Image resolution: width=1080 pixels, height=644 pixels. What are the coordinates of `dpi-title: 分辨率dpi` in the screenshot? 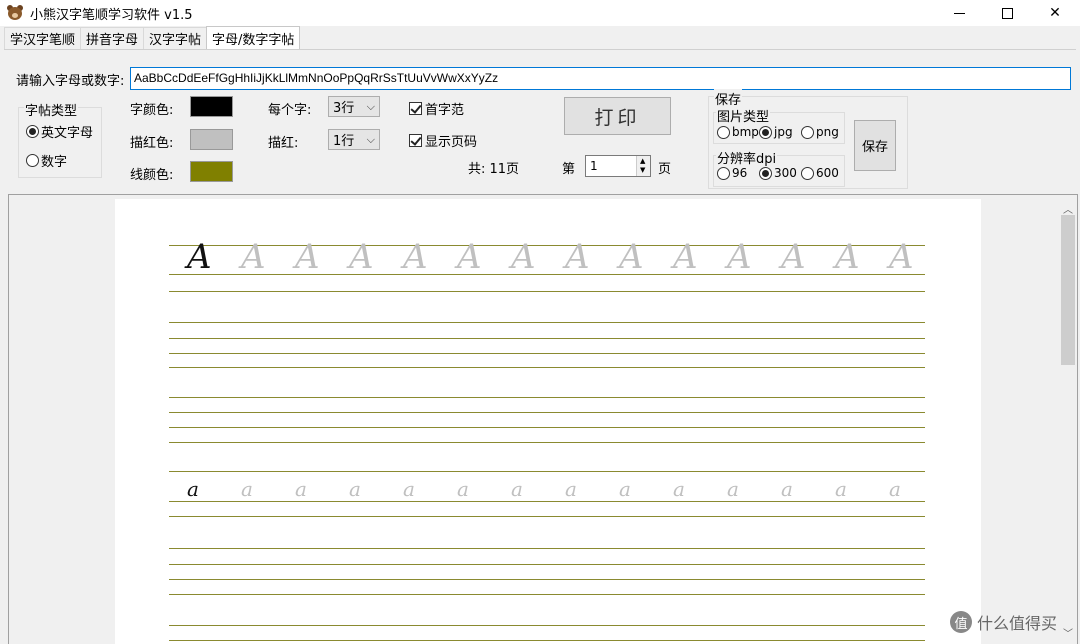 It's located at (747, 157).